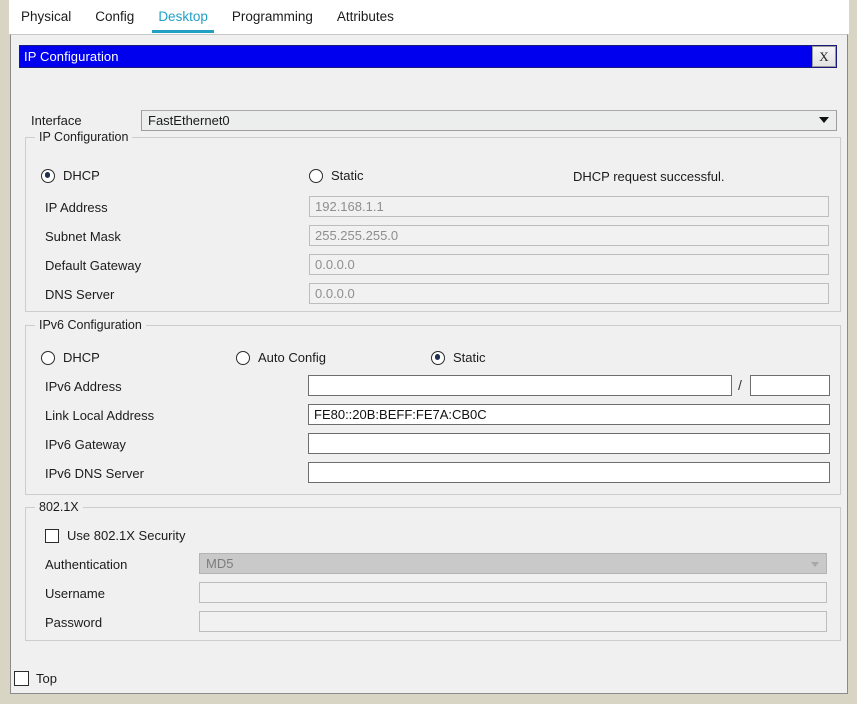  Describe the element at coordinates (74, 622) in the screenshot. I see `password-label: Password` at that location.